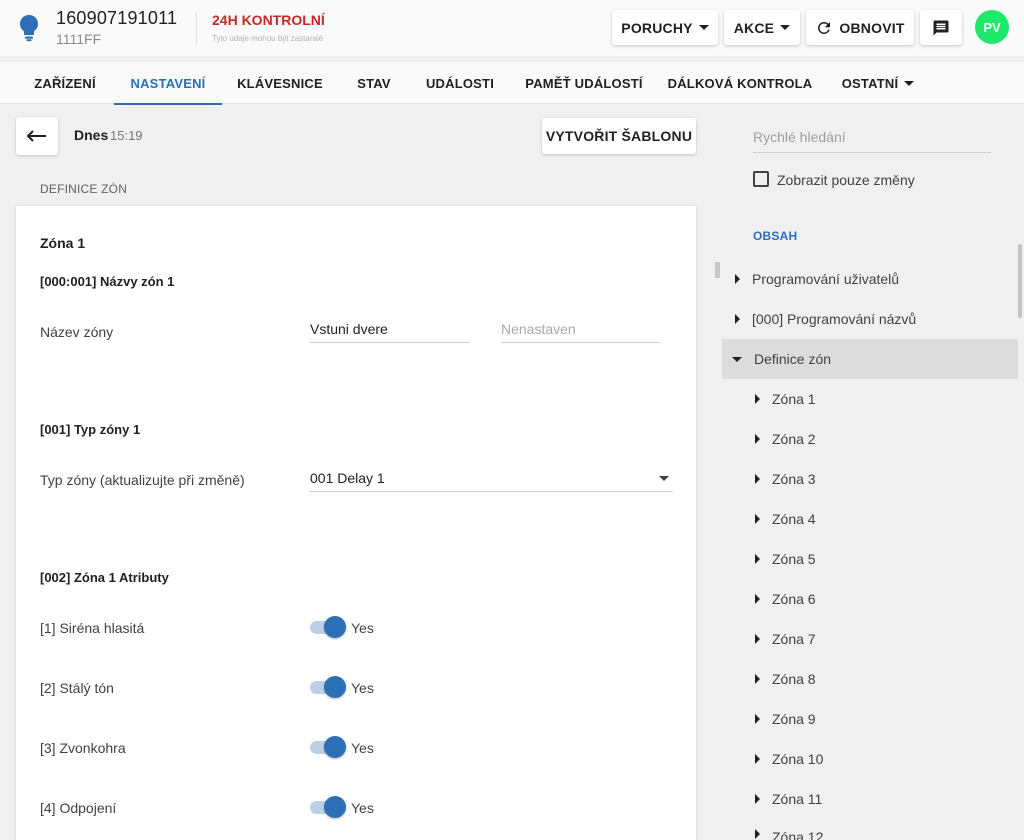 This screenshot has width=1024, height=840. I want to click on poruchy-button: PORUCHY, so click(665, 27).